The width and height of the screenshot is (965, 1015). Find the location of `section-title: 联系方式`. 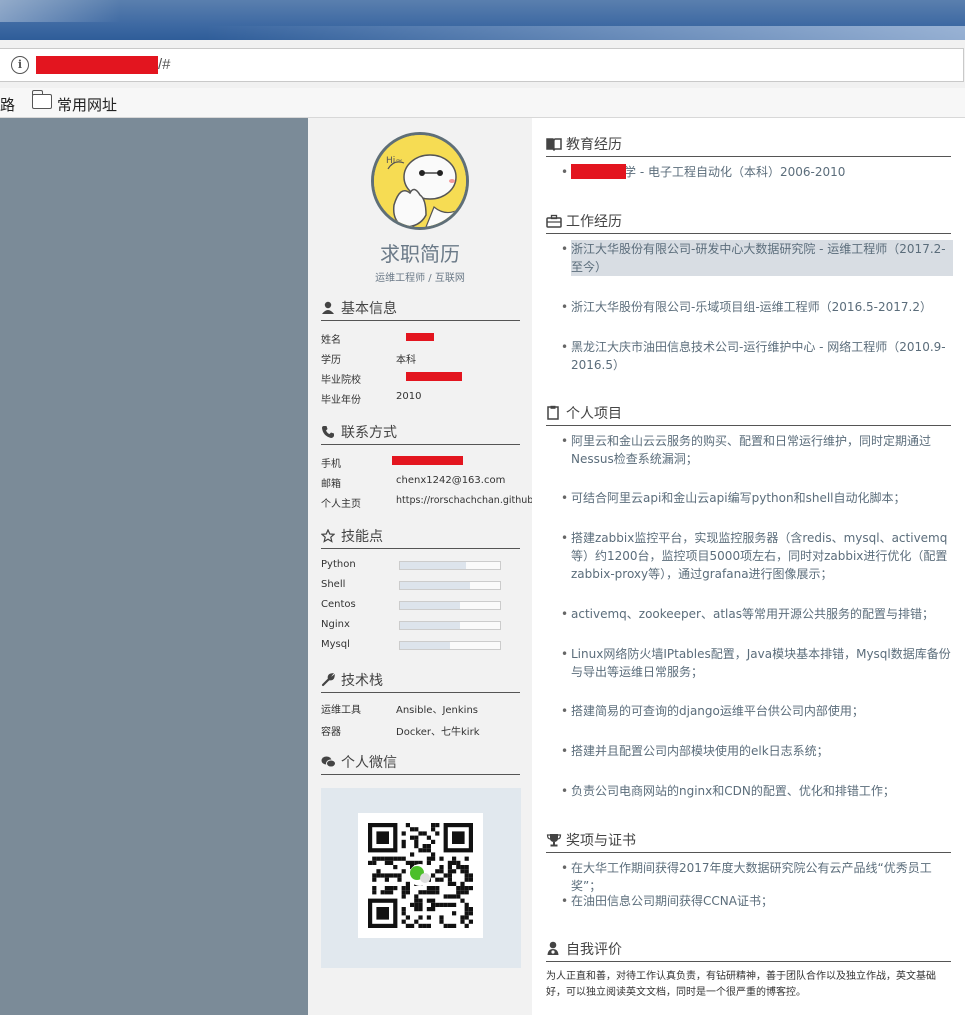

section-title: 联系方式 is located at coordinates (369, 433).